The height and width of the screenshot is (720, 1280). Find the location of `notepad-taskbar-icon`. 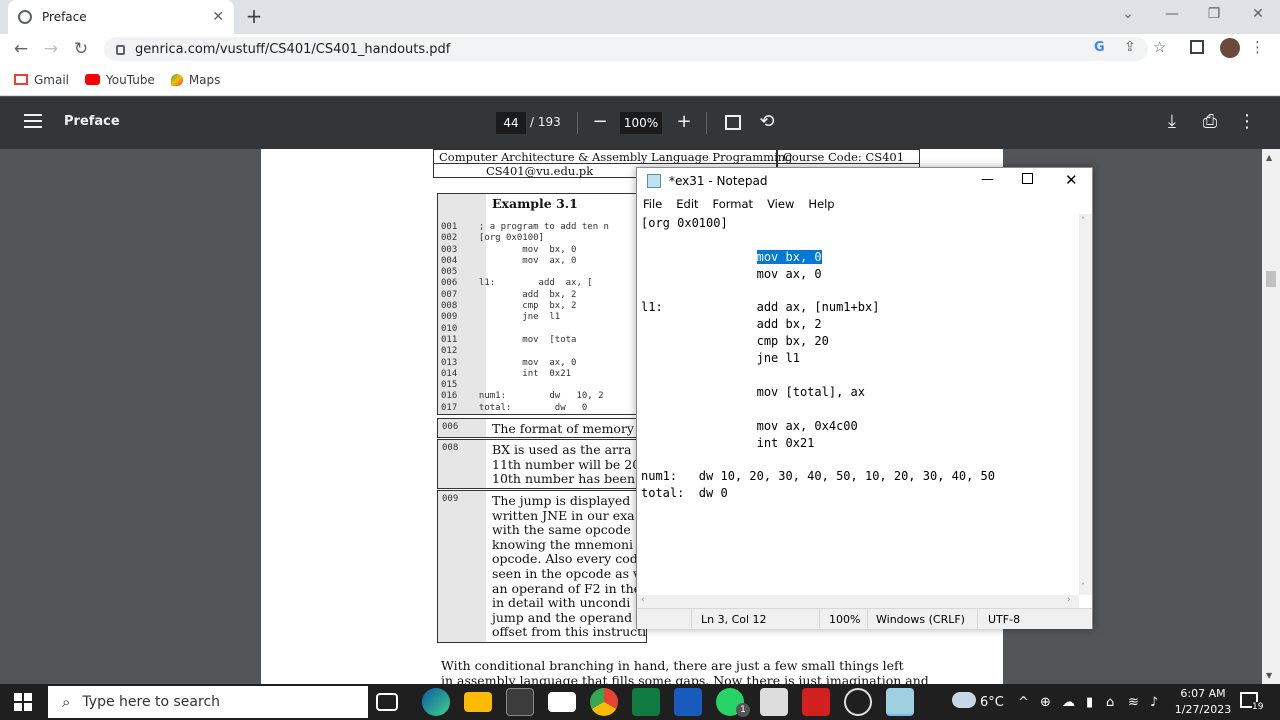

notepad-taskbar-icon is located at coordinates (900, 702).